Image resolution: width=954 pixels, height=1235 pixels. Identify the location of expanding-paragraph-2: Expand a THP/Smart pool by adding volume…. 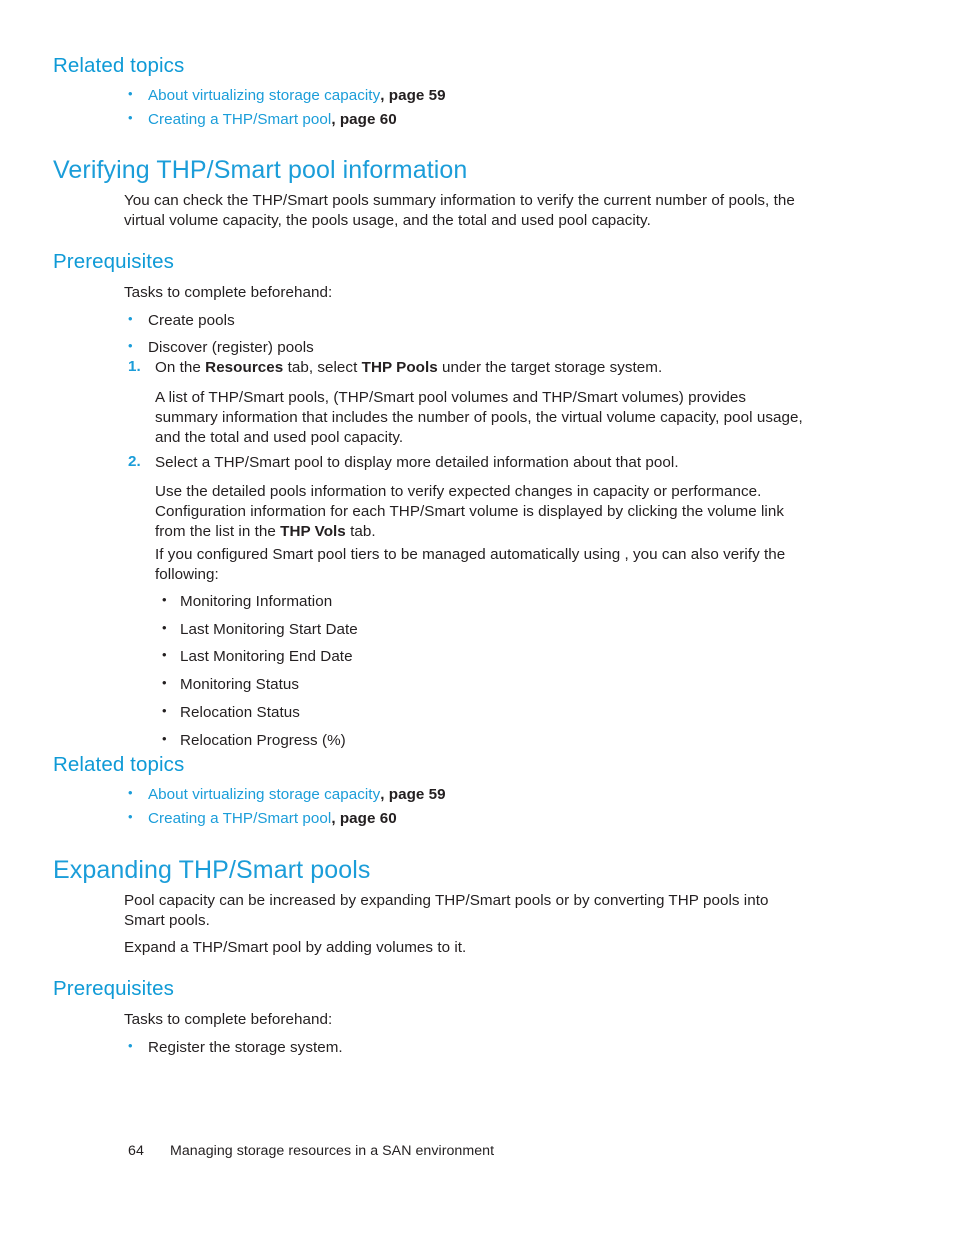
(295, 947).